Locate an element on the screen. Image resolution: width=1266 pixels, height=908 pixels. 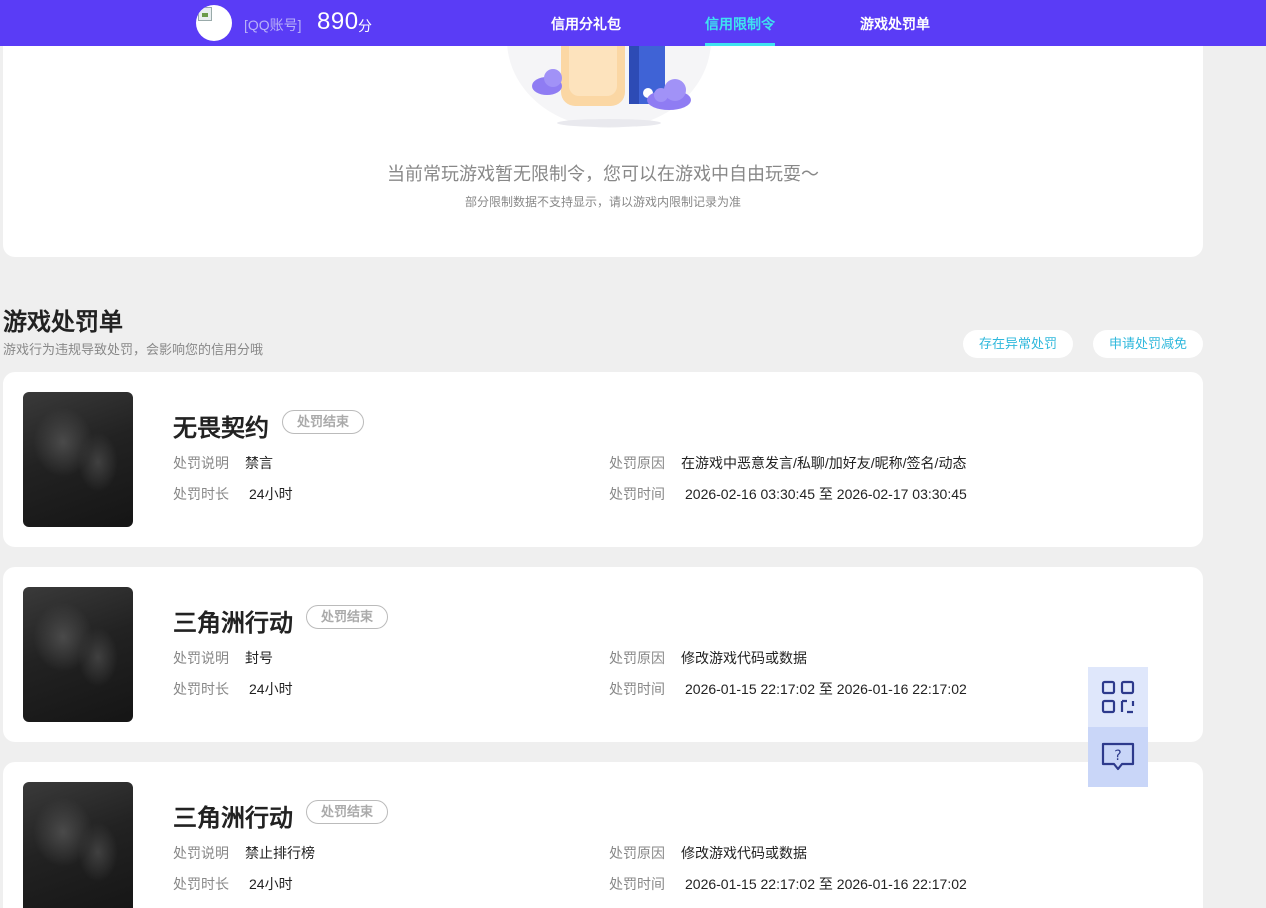
account-type-label: [QQ账号] is located at coordinates (273, 25).